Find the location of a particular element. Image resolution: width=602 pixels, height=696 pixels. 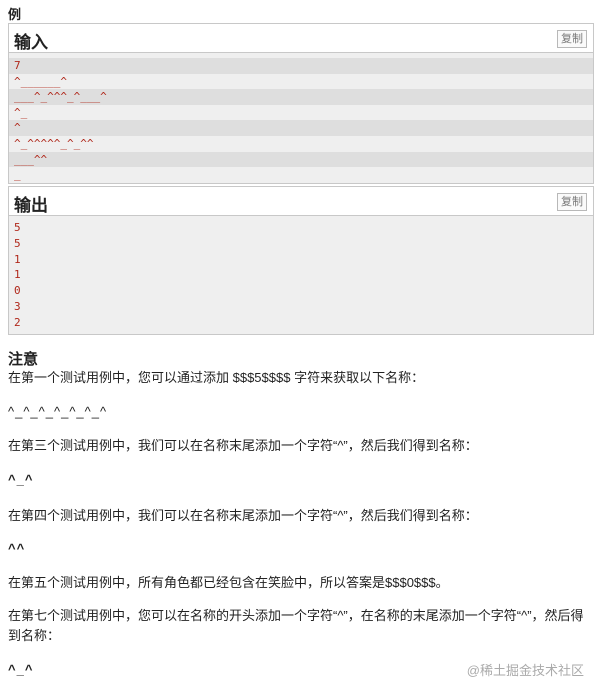

note-paragraph: 在第三个测试用例中，我们可以在名称末尾添加一个字符“^”，然后我们得到名称： is located at coordinates (243, 445).